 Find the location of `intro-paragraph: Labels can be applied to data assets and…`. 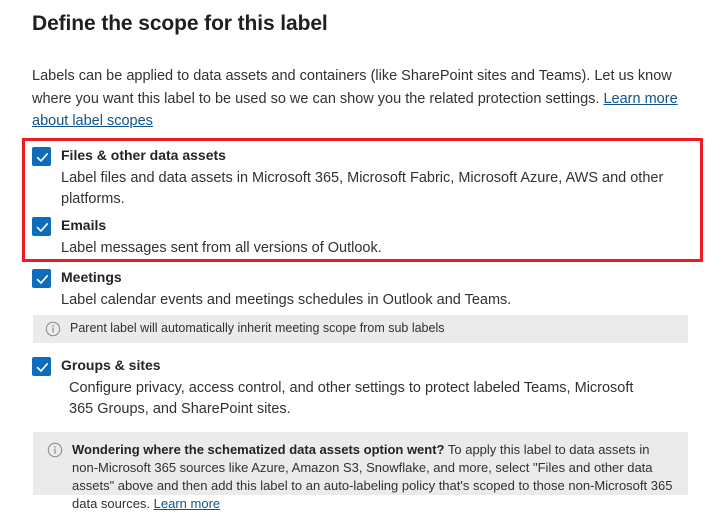

intro-paragraph: Labels can be applied to data assets and… is located at coordinates (358, 99).